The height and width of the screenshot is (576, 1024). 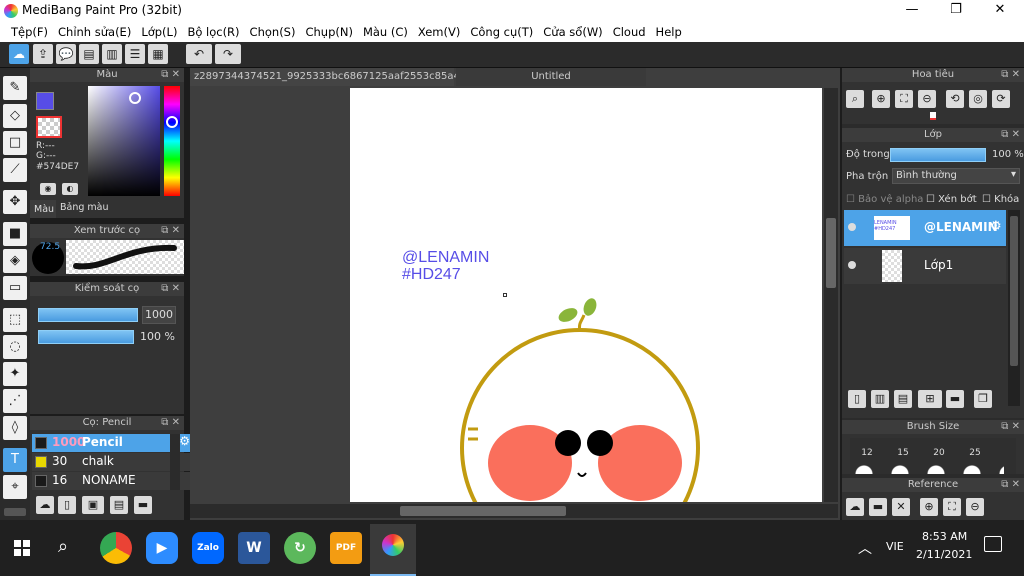 What do you see at coordinates (175, 462) in the screenshot?
I see `brush-list-scrollbar` at bounding box center [175, 462].